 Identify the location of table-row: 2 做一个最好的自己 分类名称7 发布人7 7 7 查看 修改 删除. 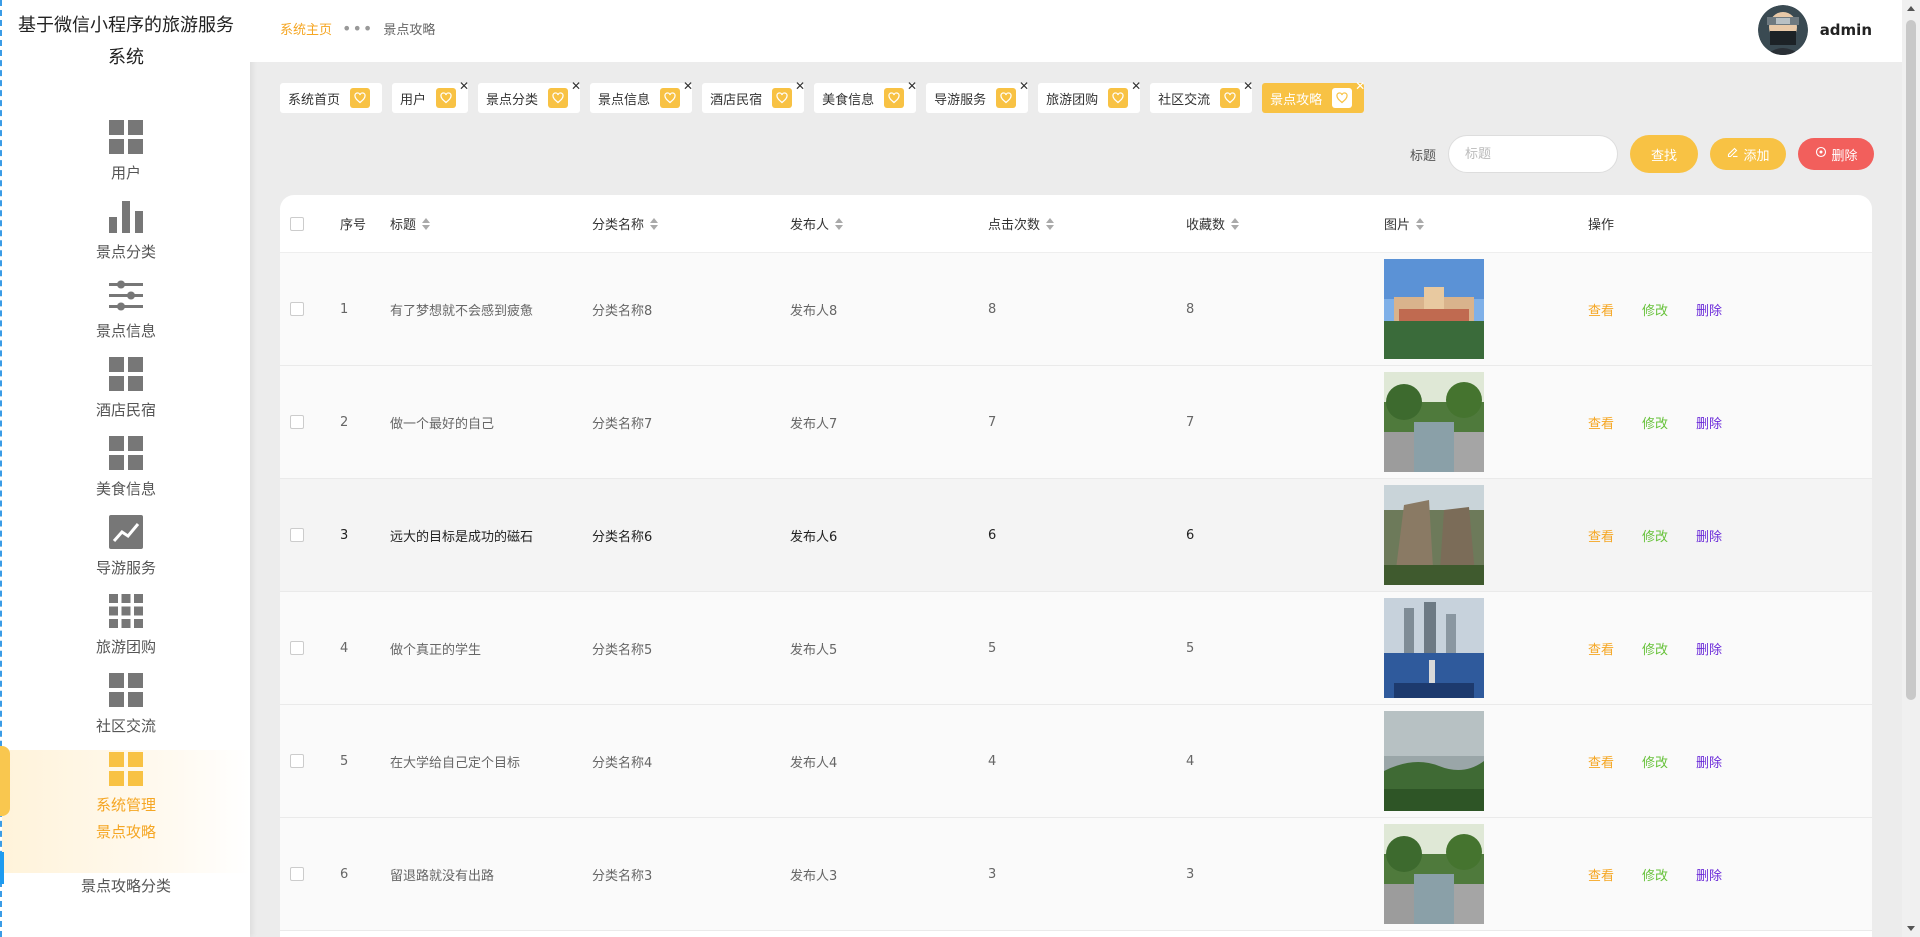
(1076, 422).